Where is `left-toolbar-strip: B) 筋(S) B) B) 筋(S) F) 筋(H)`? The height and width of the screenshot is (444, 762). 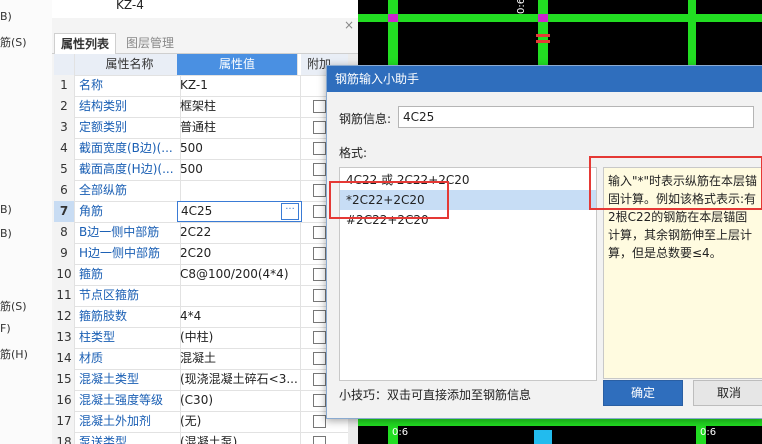
left-toolbar-strip: B) 筋(S) B) B) 筋(S) F) 筋(H) is located at coordinates (26, 222).